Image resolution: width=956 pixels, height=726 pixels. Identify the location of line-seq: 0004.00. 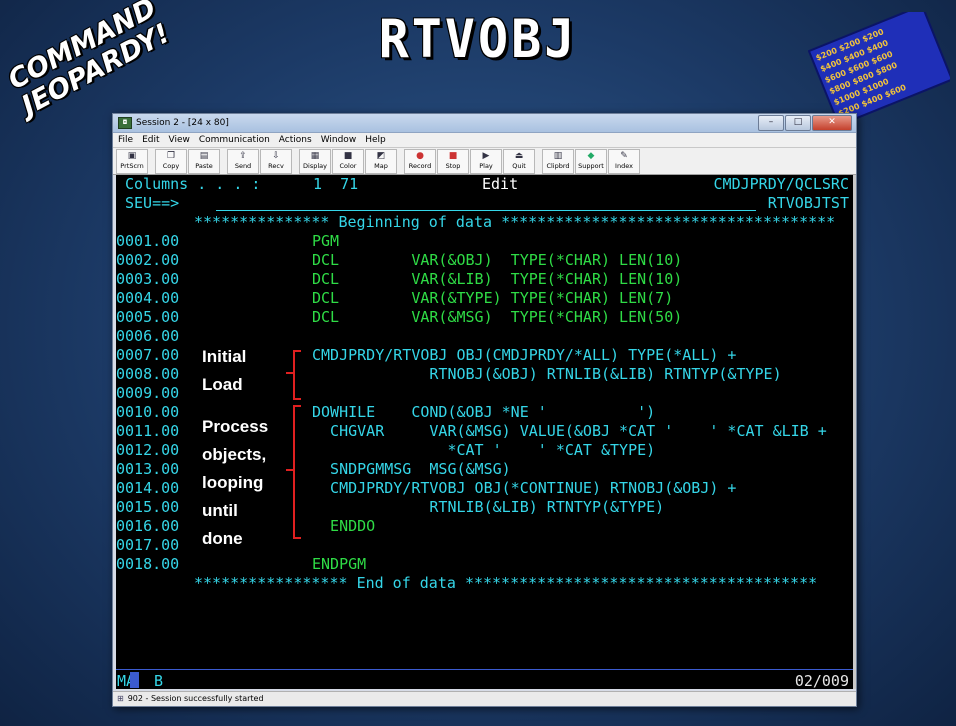
(148, 298).